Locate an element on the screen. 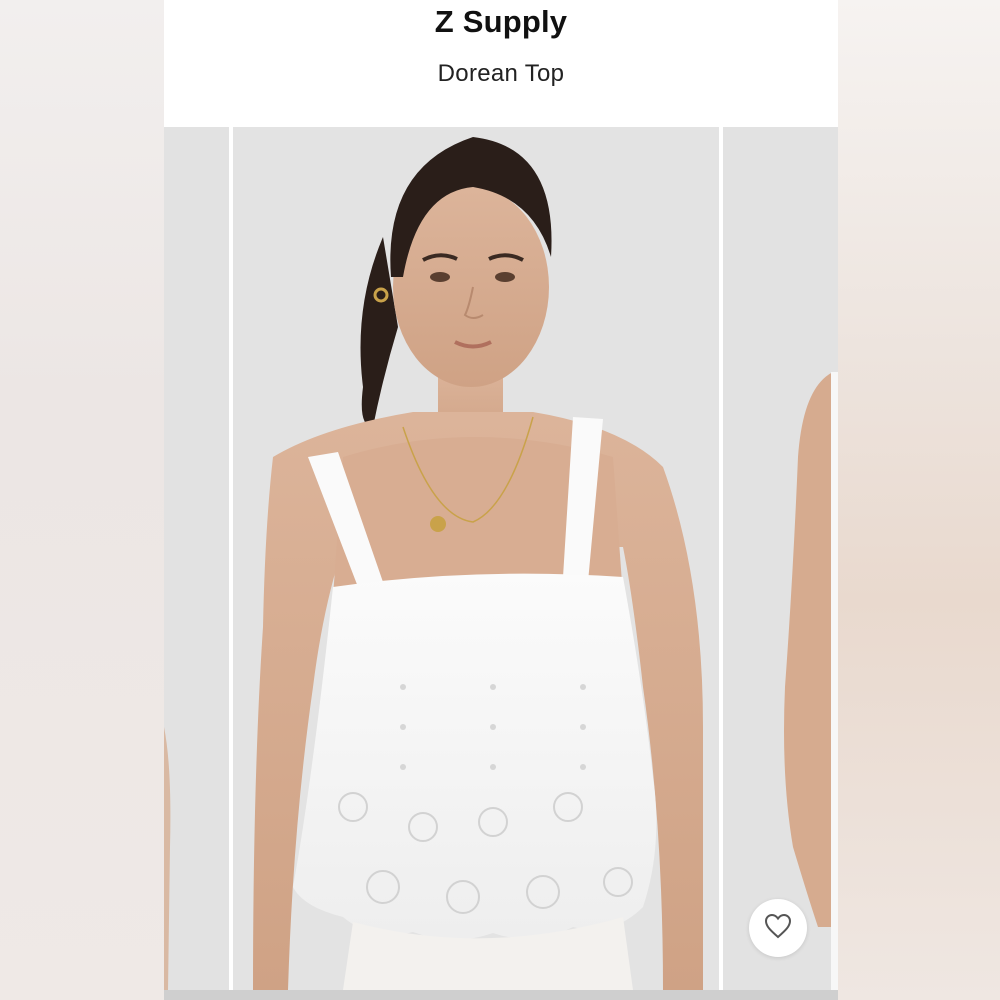  product-title: Dorean Top is located at coordinates (501, 73).